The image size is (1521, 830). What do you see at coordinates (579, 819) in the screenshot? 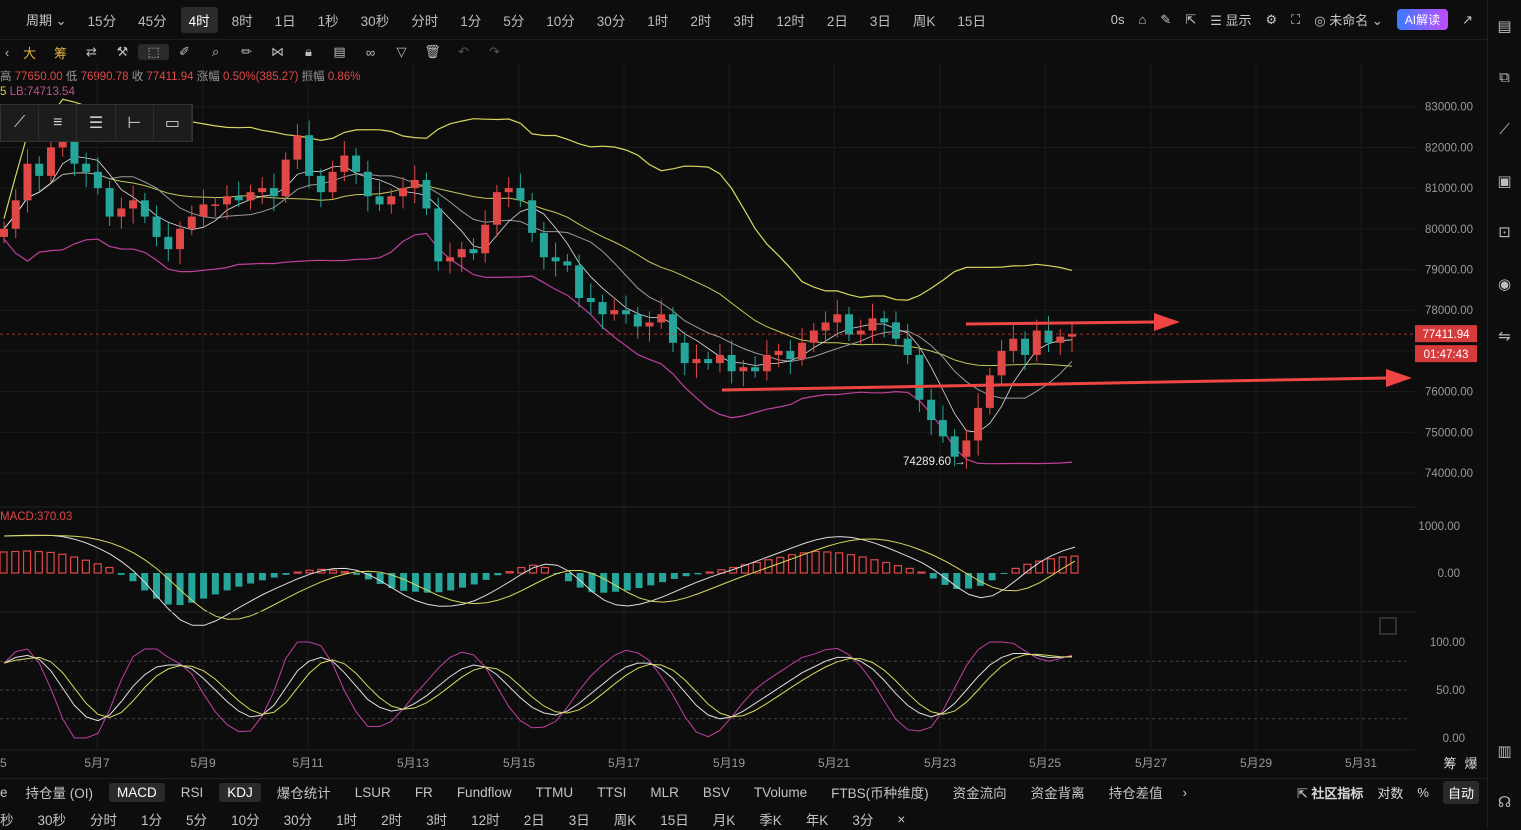
I see `bottom-timeframe-12: 3日` at bounding box center [579, 819].